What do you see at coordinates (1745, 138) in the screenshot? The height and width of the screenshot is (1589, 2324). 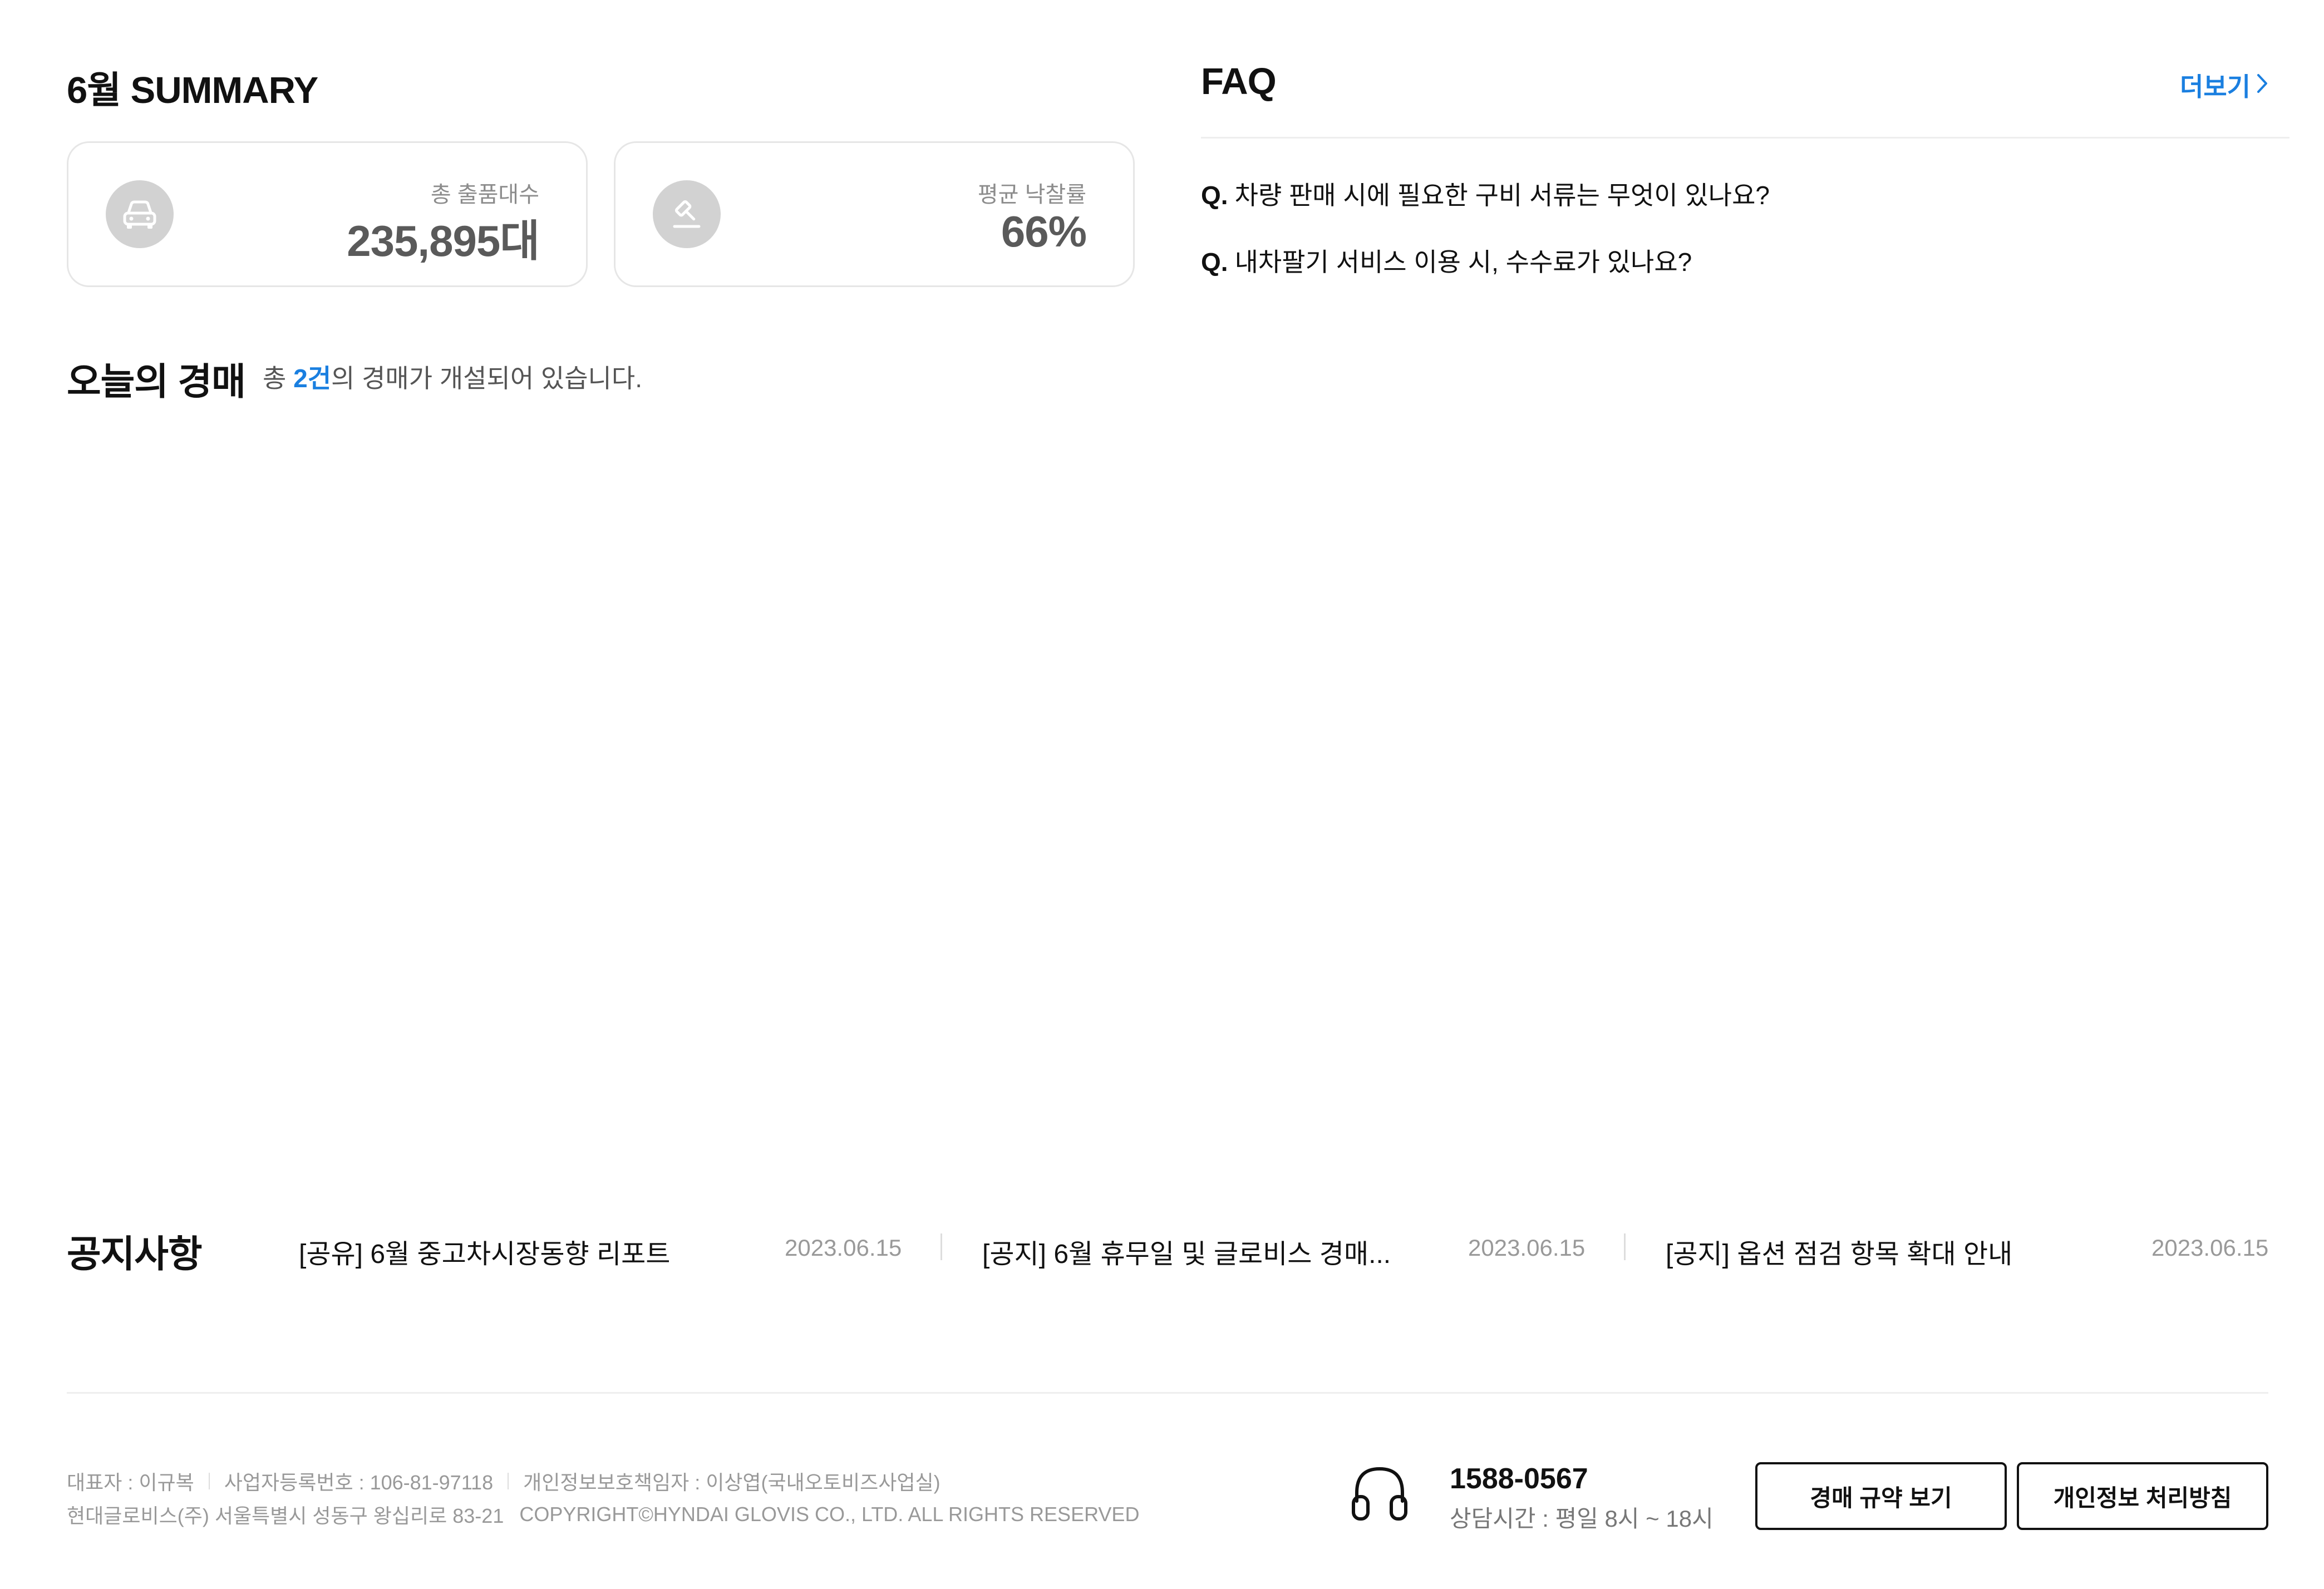 I see `faq-divider` at bounding box center [1745, 138].